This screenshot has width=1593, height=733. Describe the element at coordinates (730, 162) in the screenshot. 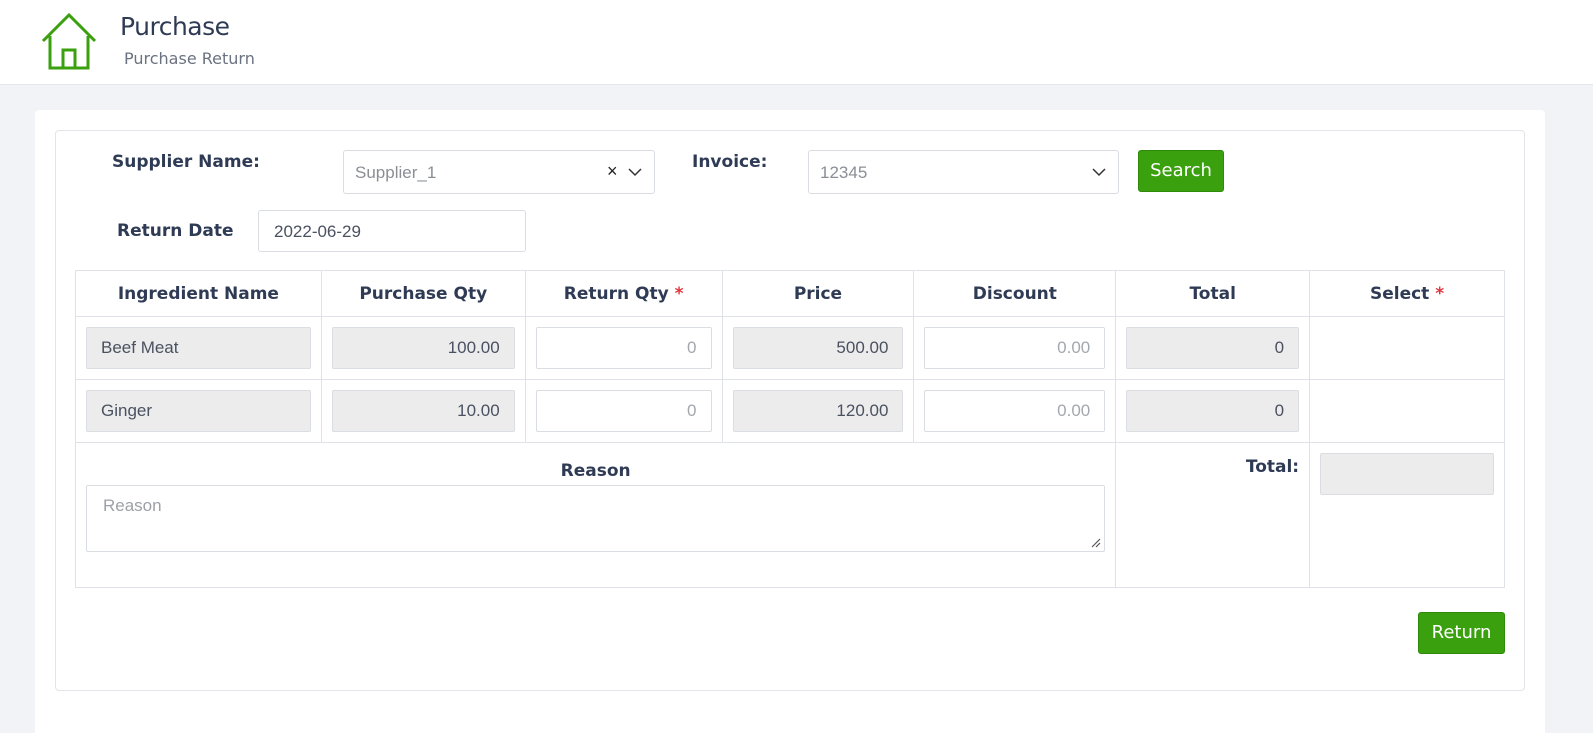

I see `invoice-label: Invoice:` at that location.